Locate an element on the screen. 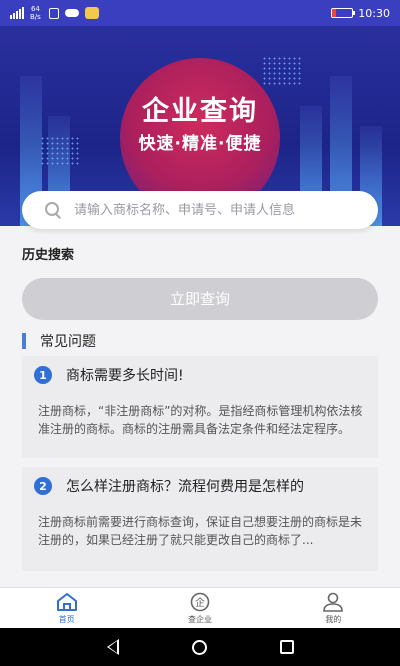  home-icon is located at coordinates (67, 602).